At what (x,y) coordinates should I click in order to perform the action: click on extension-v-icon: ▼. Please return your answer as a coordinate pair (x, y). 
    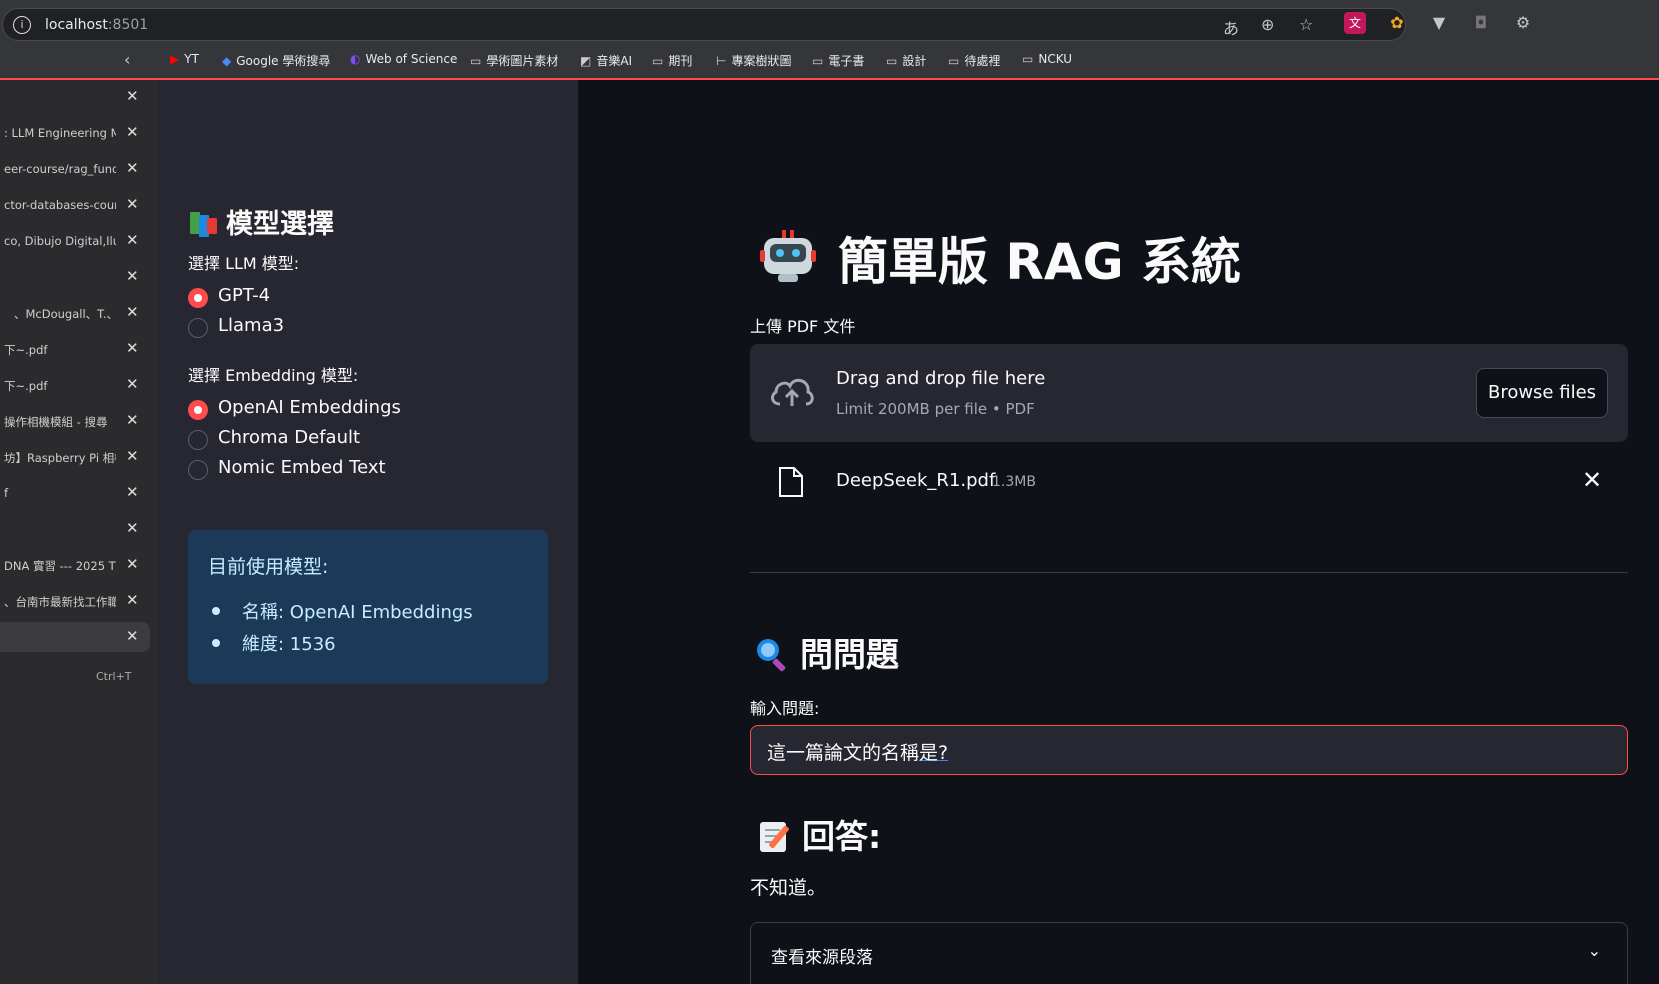
    Looking at the image, I should click on (1439, 23).